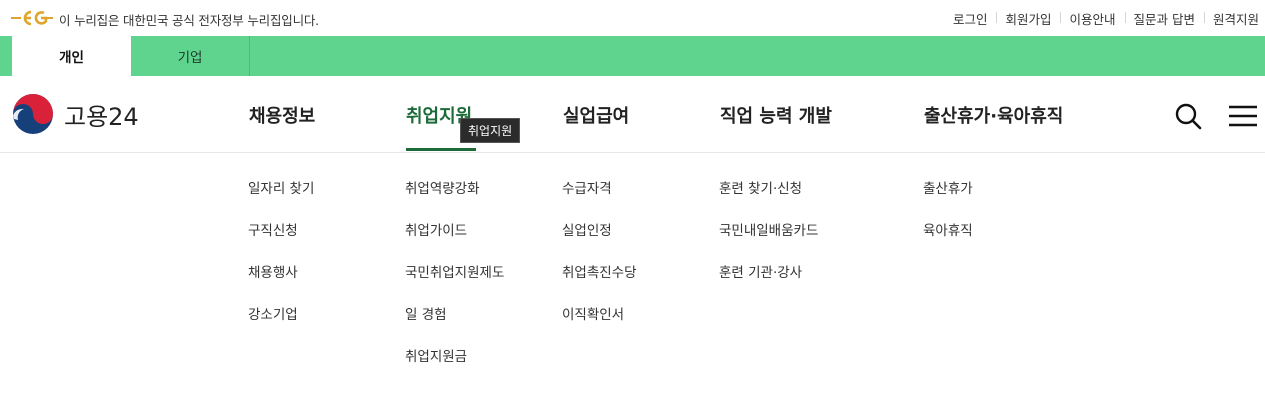 The height and width of the screenshot is (400, 1265). Describe the element at coordinates (454, 244) in the screenshot. I see `submenu-item: 취업가이드` at that location.